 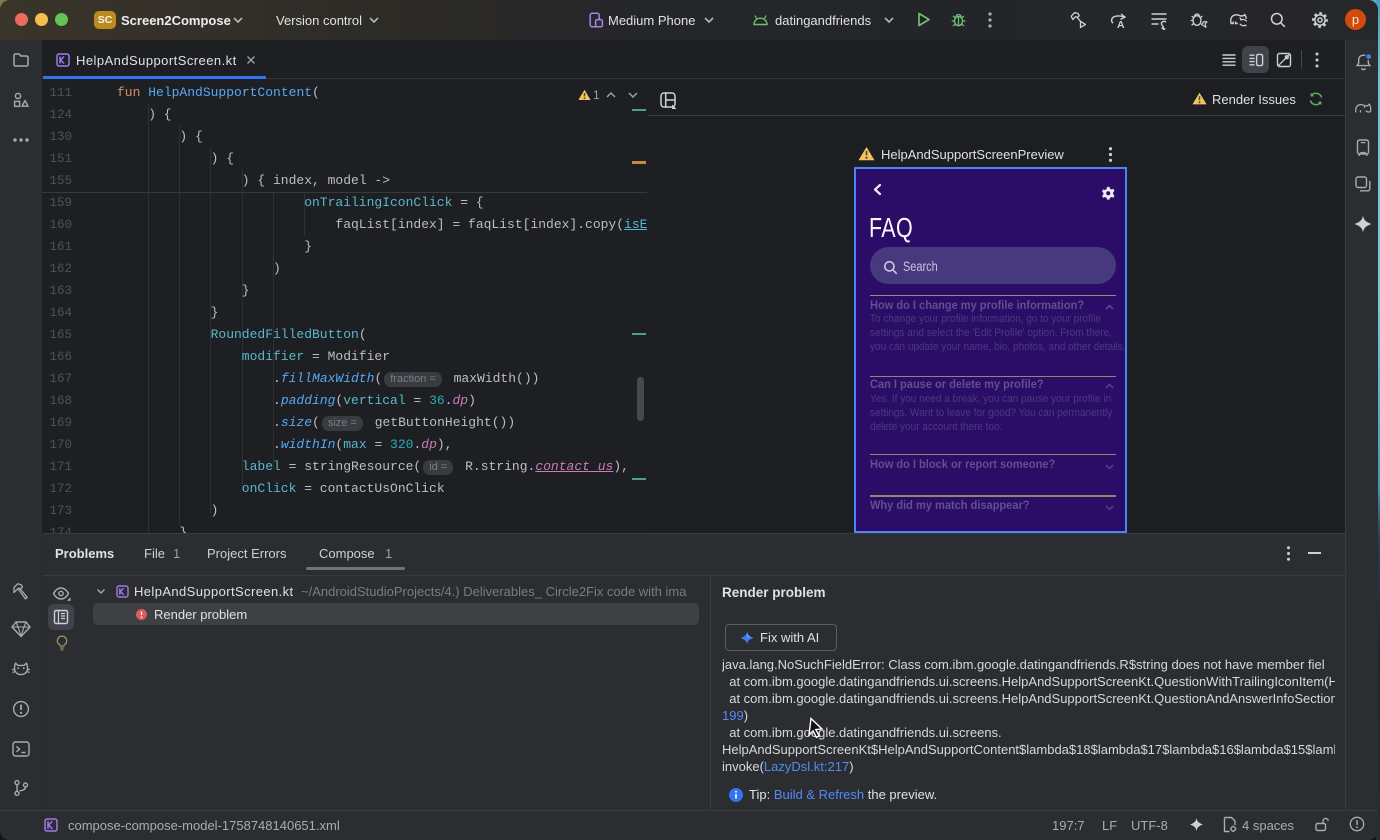 What do you see at coordinates (1121, 24) in the screenshot?
I see `svg-text: A` at bounding box center [1121, 24].